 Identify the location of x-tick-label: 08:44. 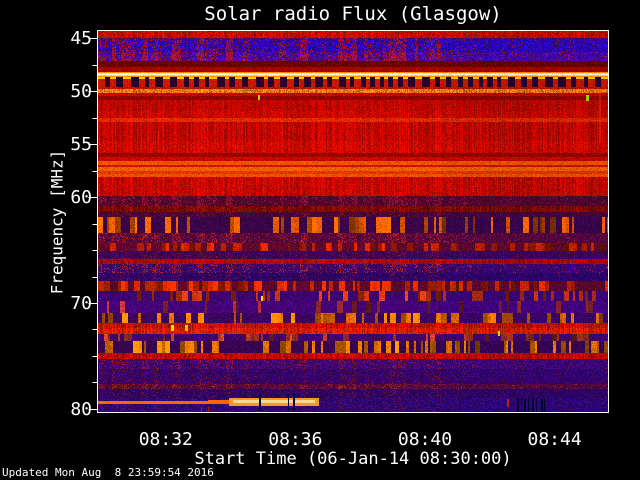
(554, 439).